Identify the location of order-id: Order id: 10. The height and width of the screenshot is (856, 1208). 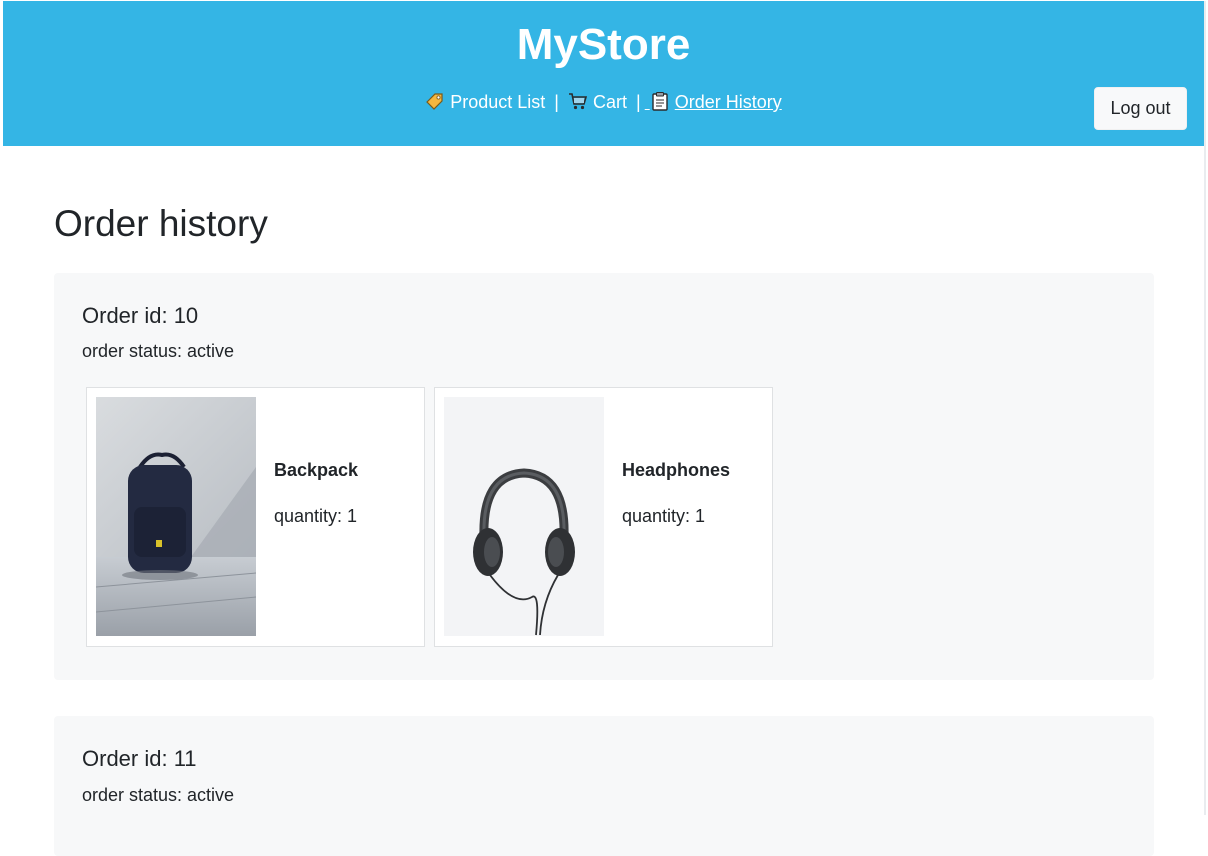
(140, 315).